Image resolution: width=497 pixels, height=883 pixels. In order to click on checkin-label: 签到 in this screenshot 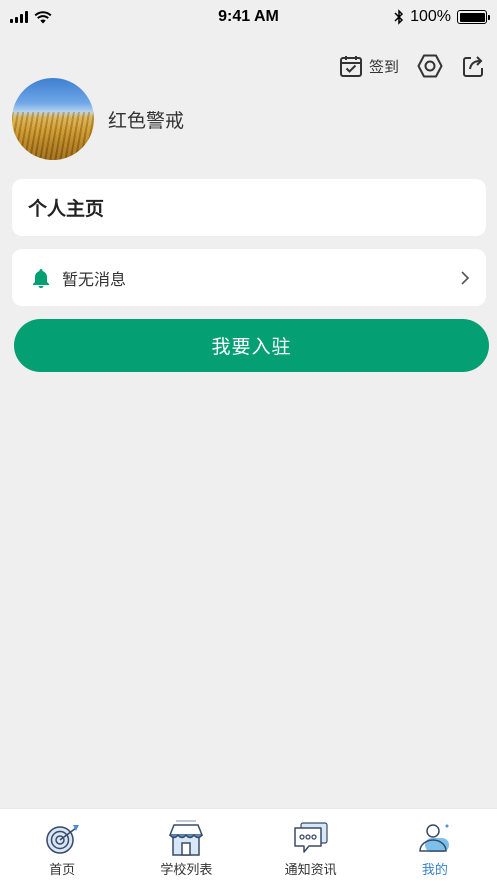, I will do `click(383, 66)`.